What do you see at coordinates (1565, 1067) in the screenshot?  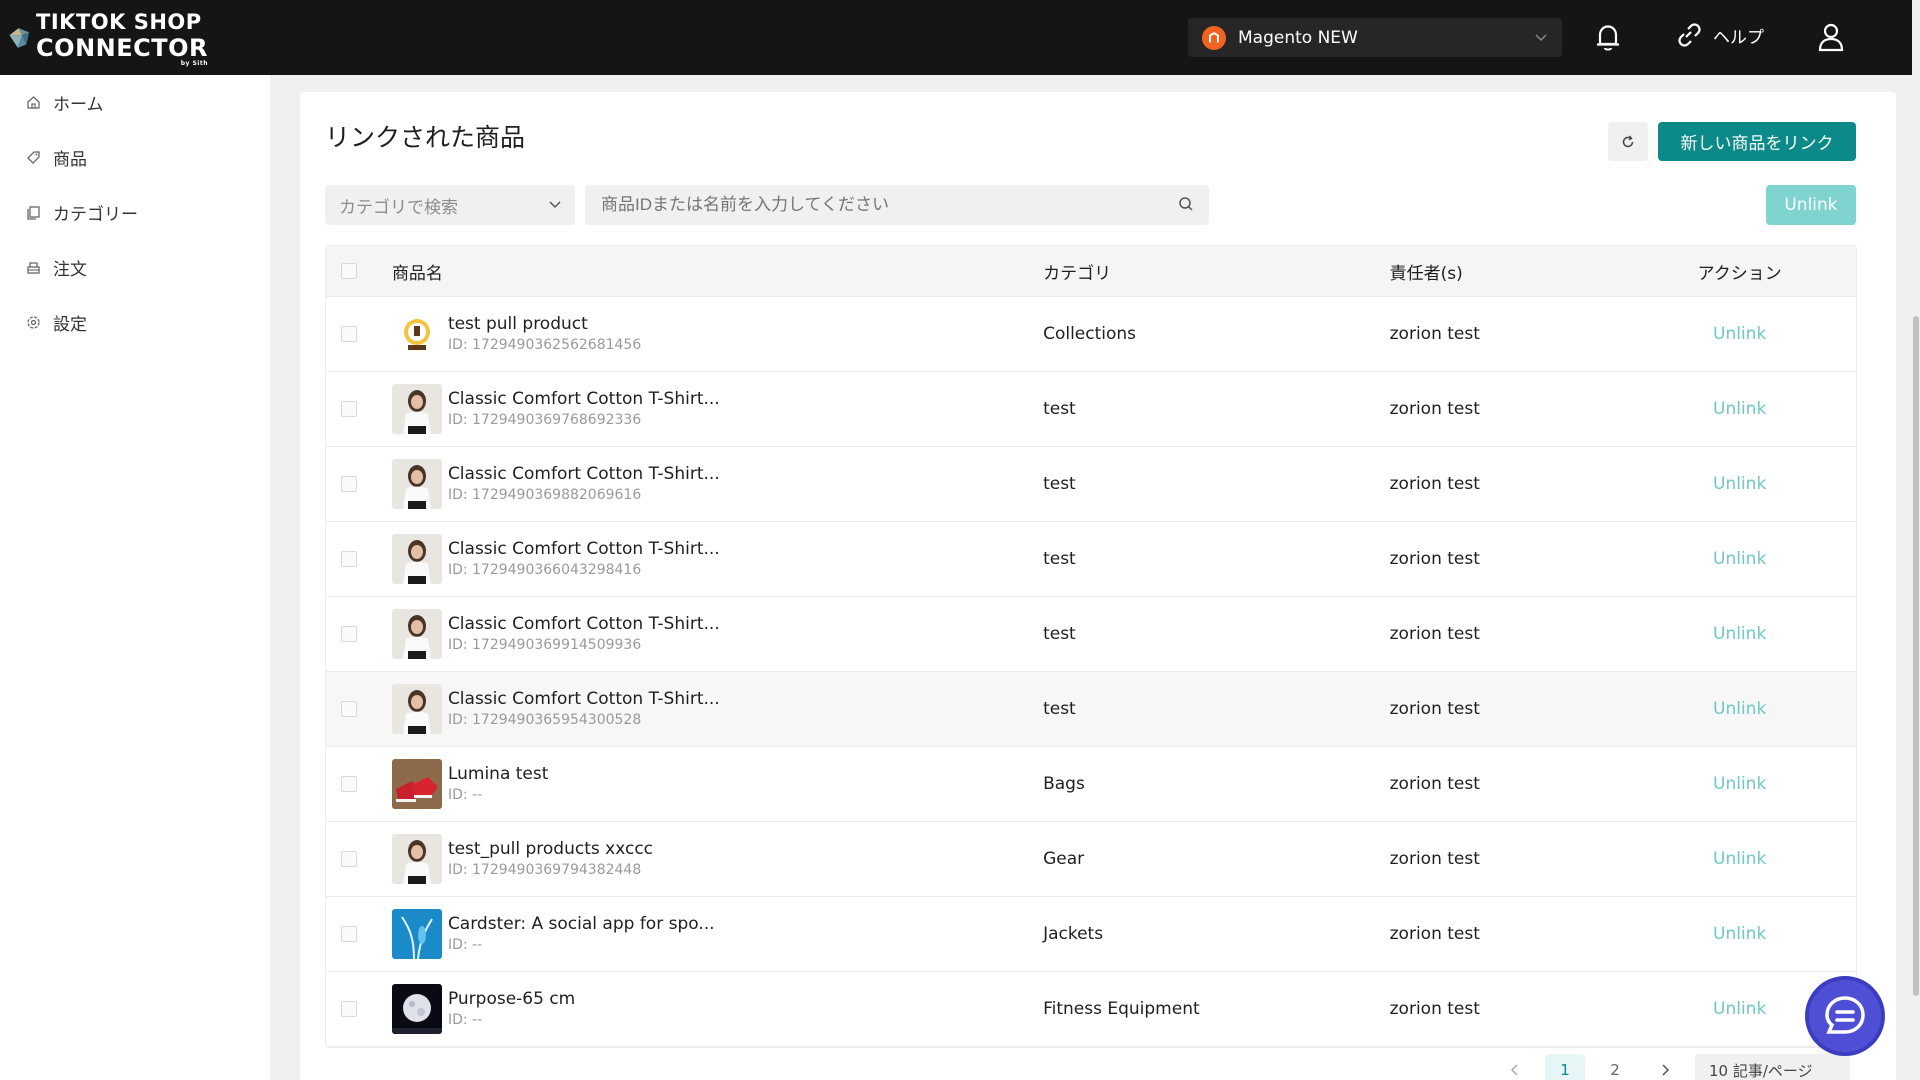 I see `page-1-button: 1` at bounding box center [1565, 1067].